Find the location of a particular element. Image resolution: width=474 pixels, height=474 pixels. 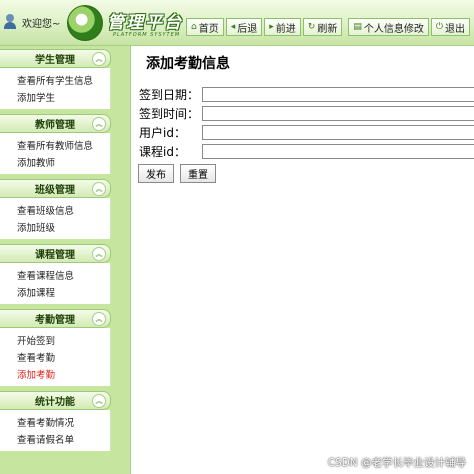

logout-label: 退出 is located at coordinates (454, 29).